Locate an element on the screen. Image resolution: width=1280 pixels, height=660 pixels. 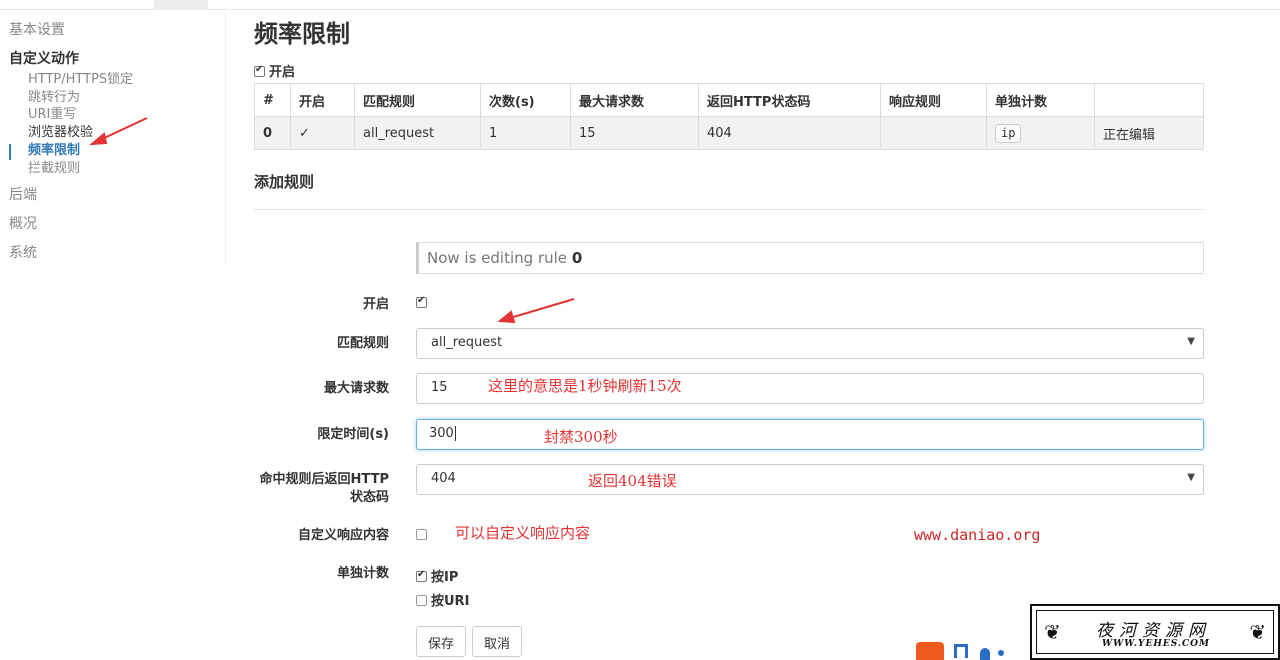
col-state is located at coordinates (1149, 100).